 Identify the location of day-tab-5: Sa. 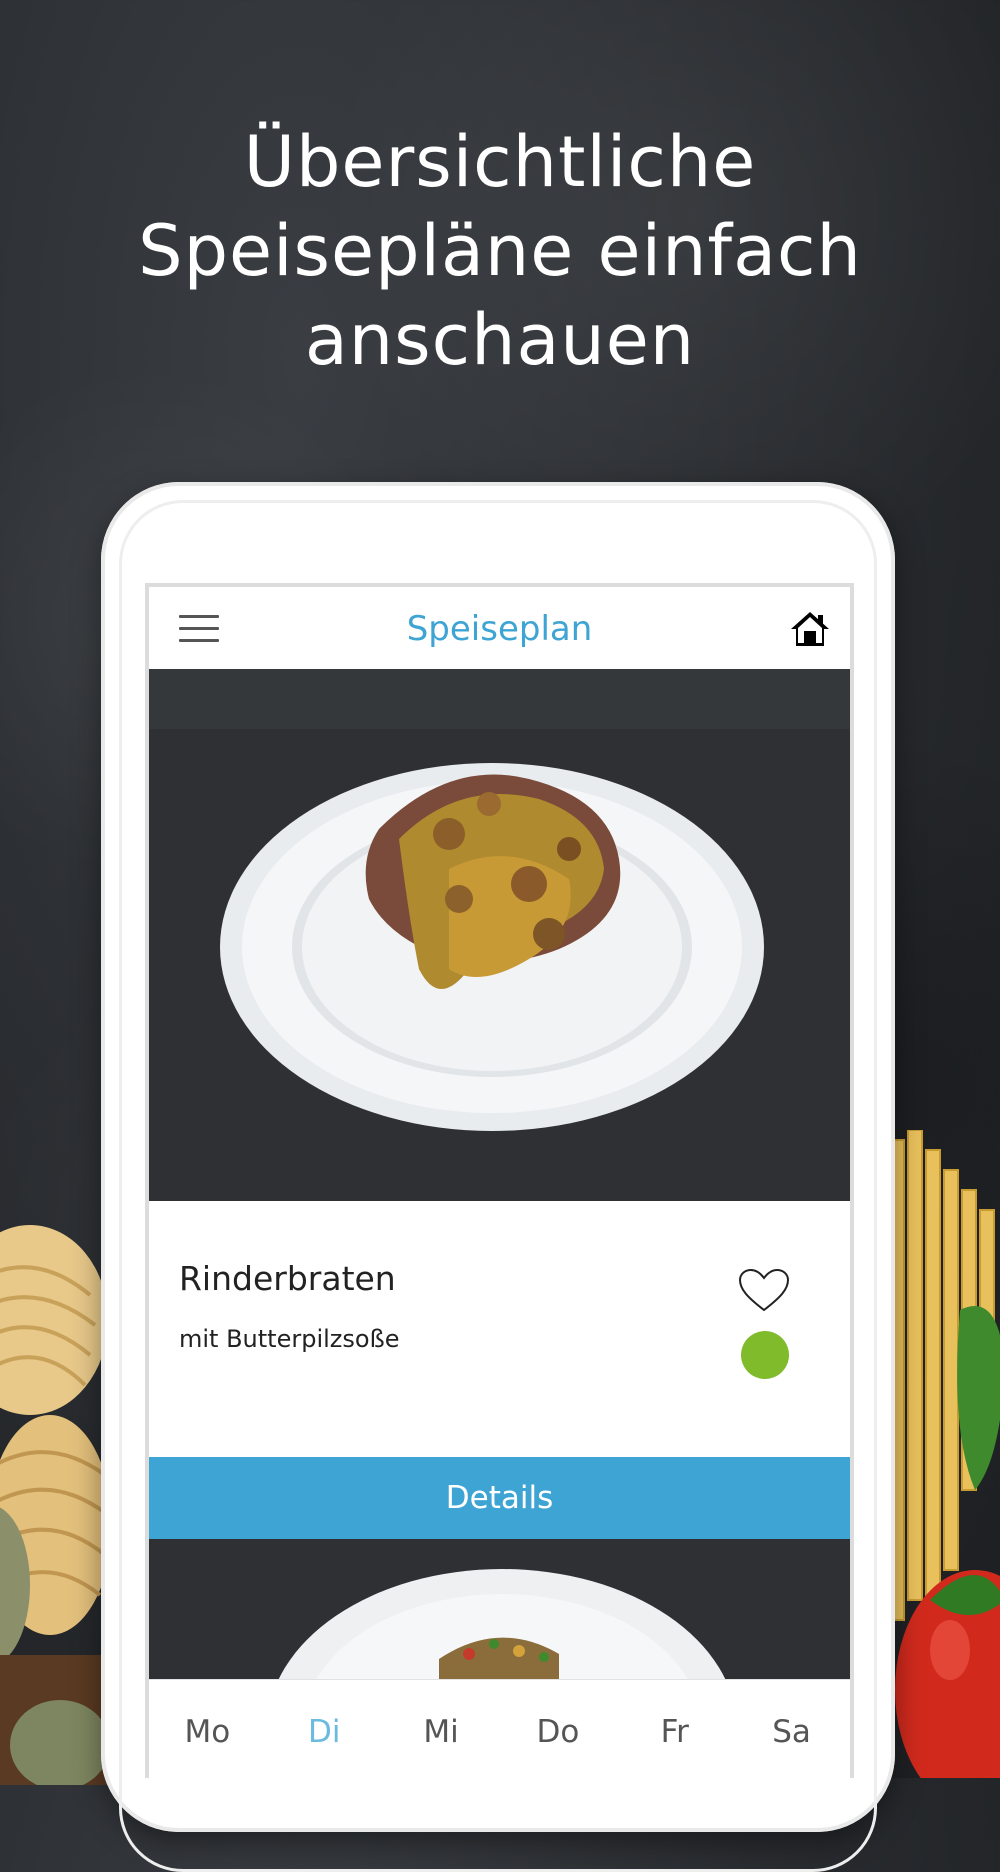
(791, 1729).